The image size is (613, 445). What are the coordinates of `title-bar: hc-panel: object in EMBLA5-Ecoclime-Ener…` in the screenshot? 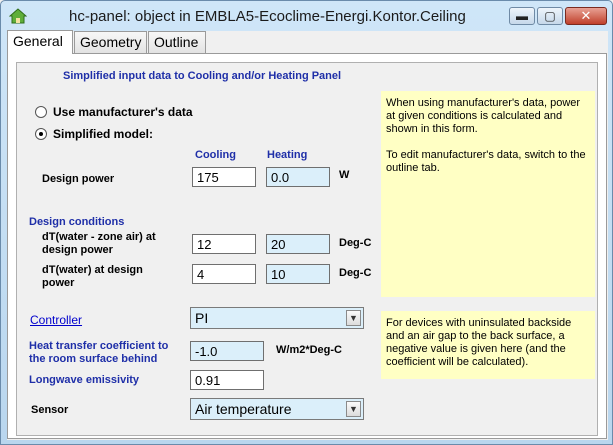 It's located at (306, 16).